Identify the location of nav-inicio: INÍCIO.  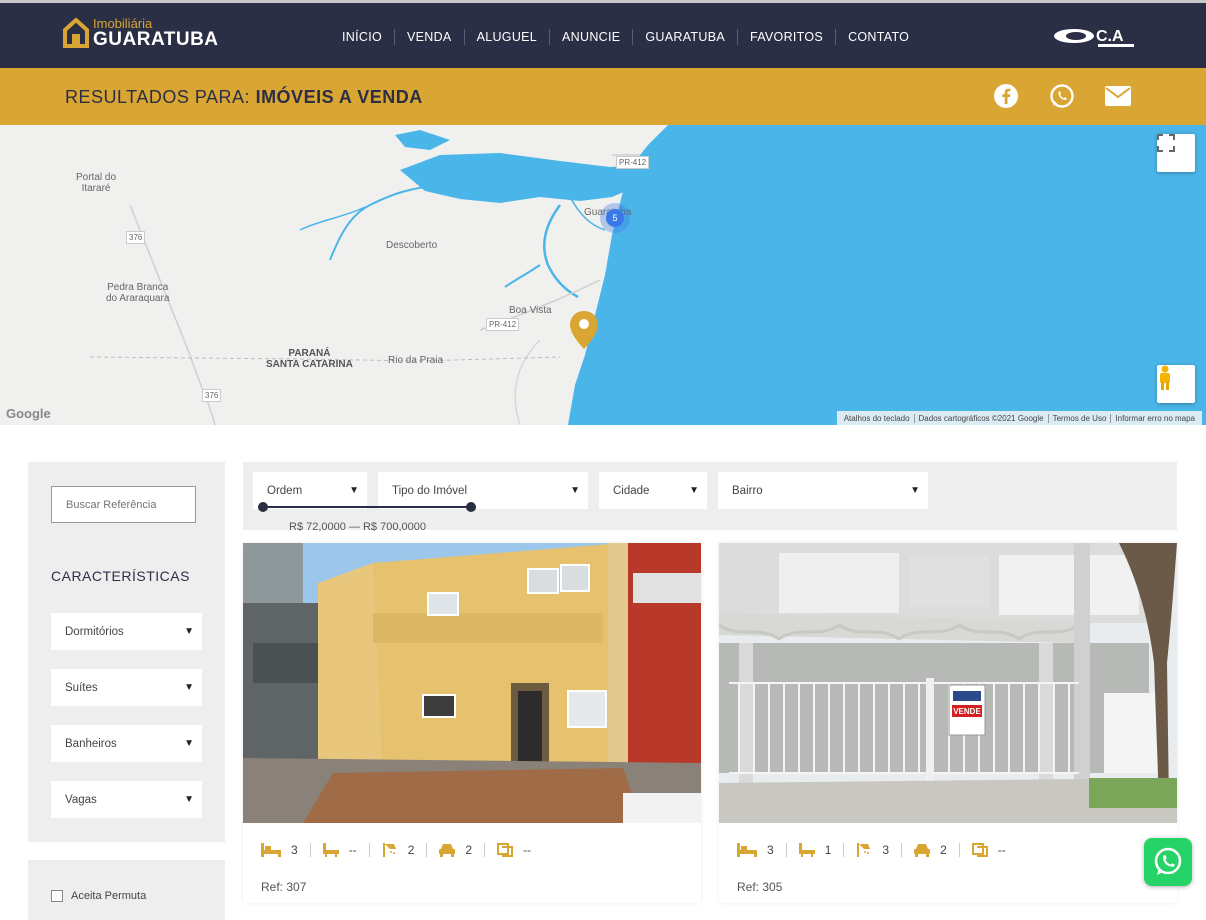
(362, 37).